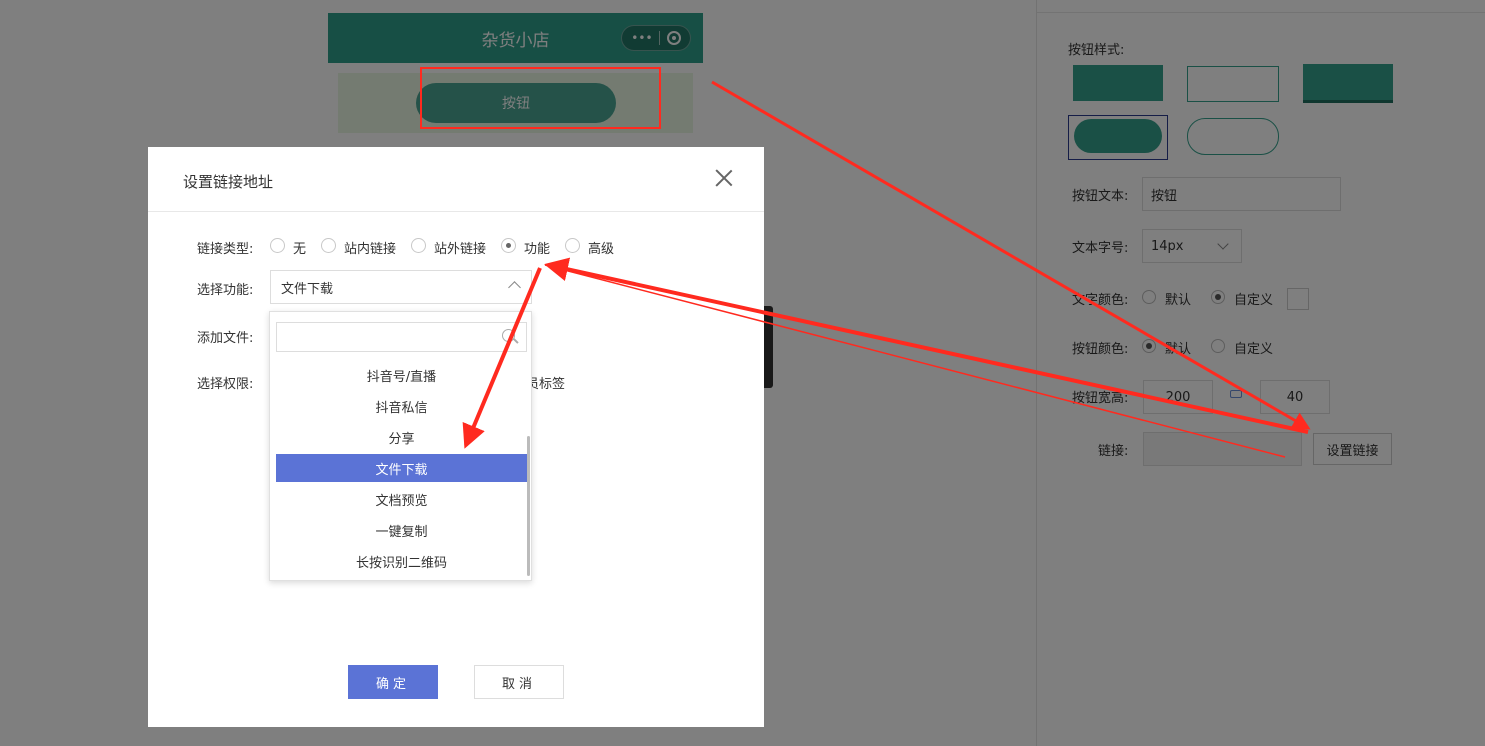  Describe the element at coordinates (401, 287) in the screenshot. I see `function-select: 文件下载` at that location.